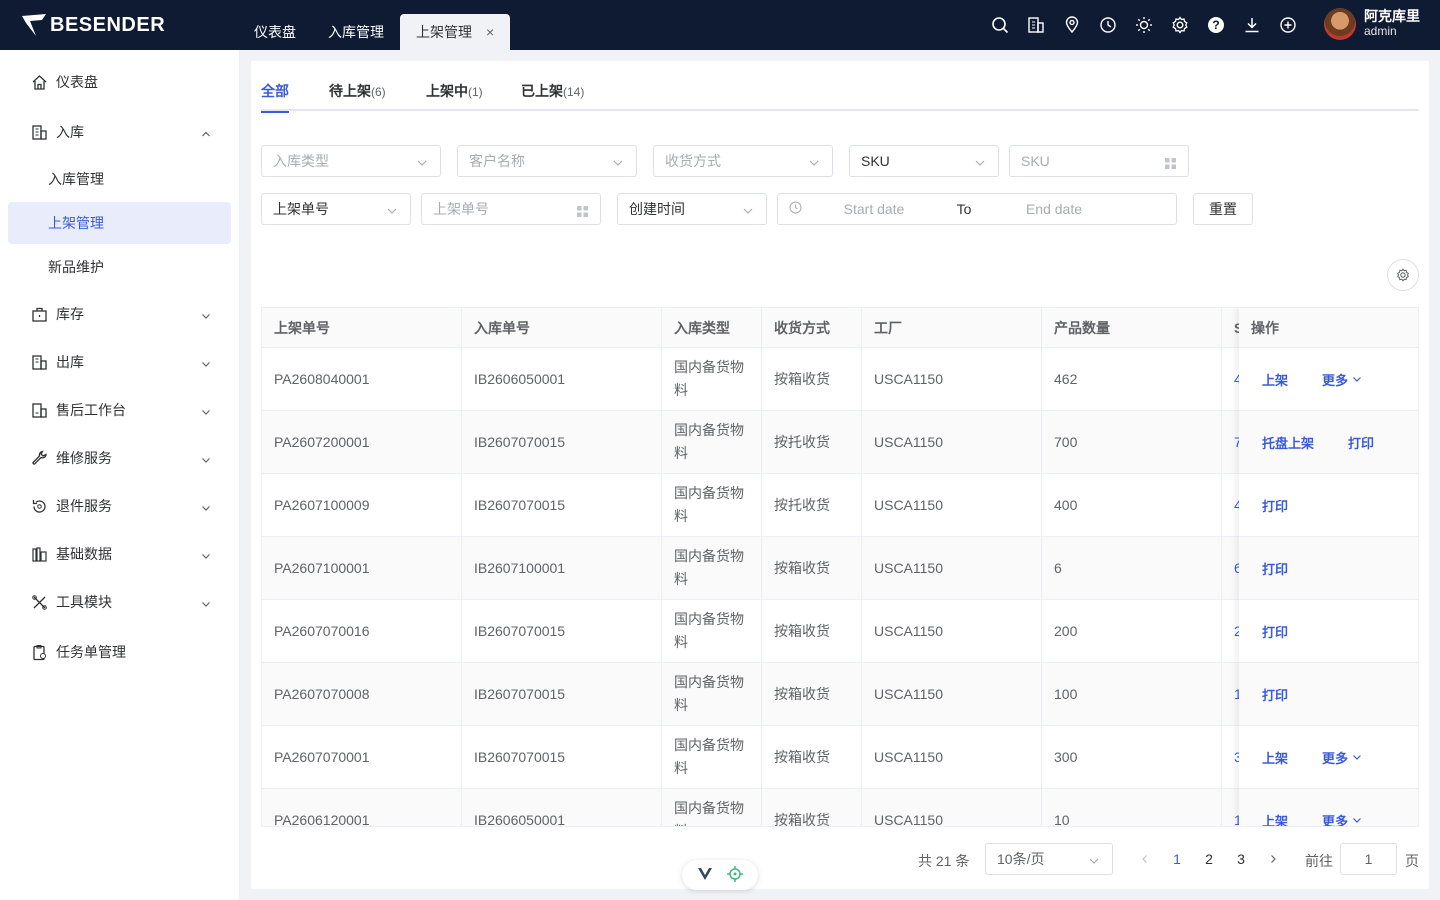 The height and width of the screenshot is (900, 1440). I want to click on date-type-select: 创建时间, so click(692, 209).